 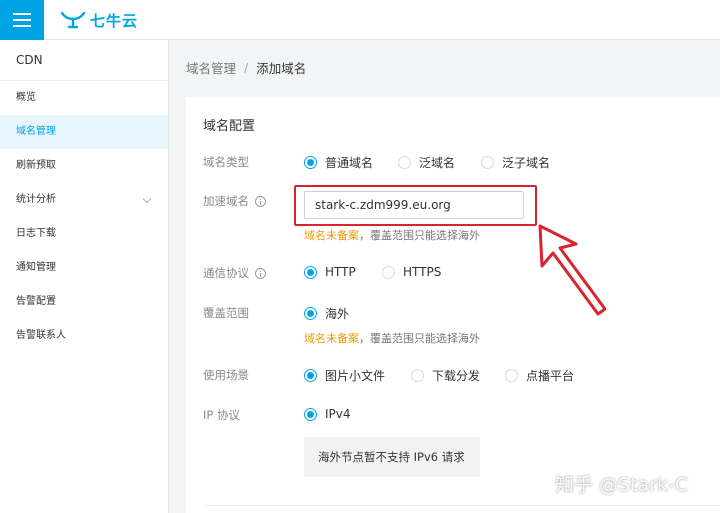 What do you see at coordinates (114, 20) in the screenshot?
I see `logo-text: 七牛云` at bounding box center [114, 20].